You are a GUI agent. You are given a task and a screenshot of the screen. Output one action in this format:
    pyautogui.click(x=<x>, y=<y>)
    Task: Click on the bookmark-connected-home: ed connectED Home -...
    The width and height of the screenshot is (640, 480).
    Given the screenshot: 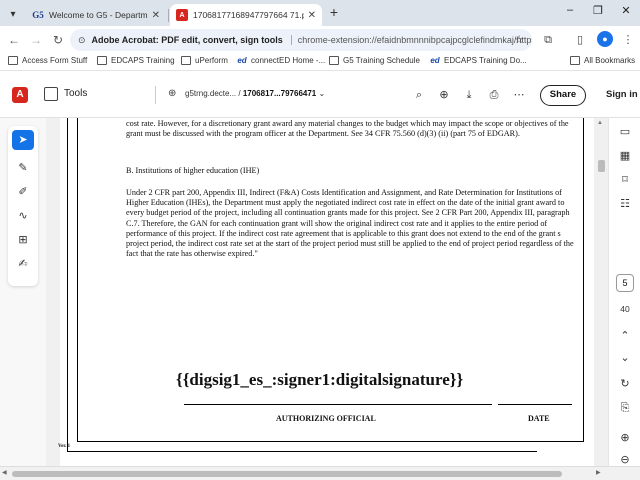 What is the action you would take?
    pyautogui.click(x=281, y=60)
    